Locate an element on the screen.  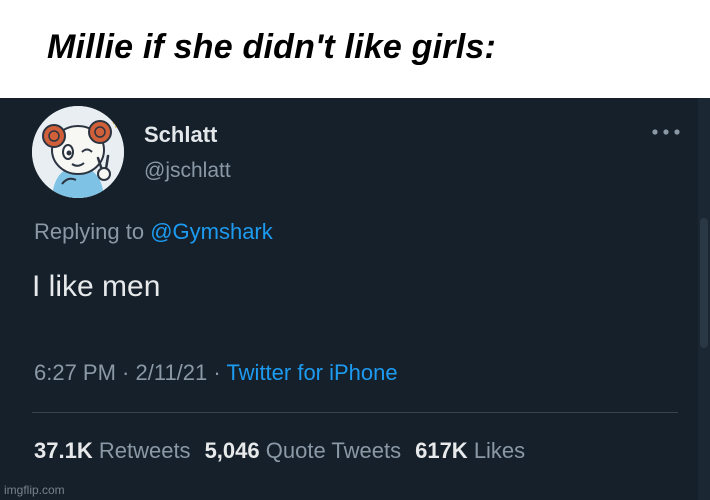
retweets-stat: 37.1K Retweets is located at coordinates (112, 450).